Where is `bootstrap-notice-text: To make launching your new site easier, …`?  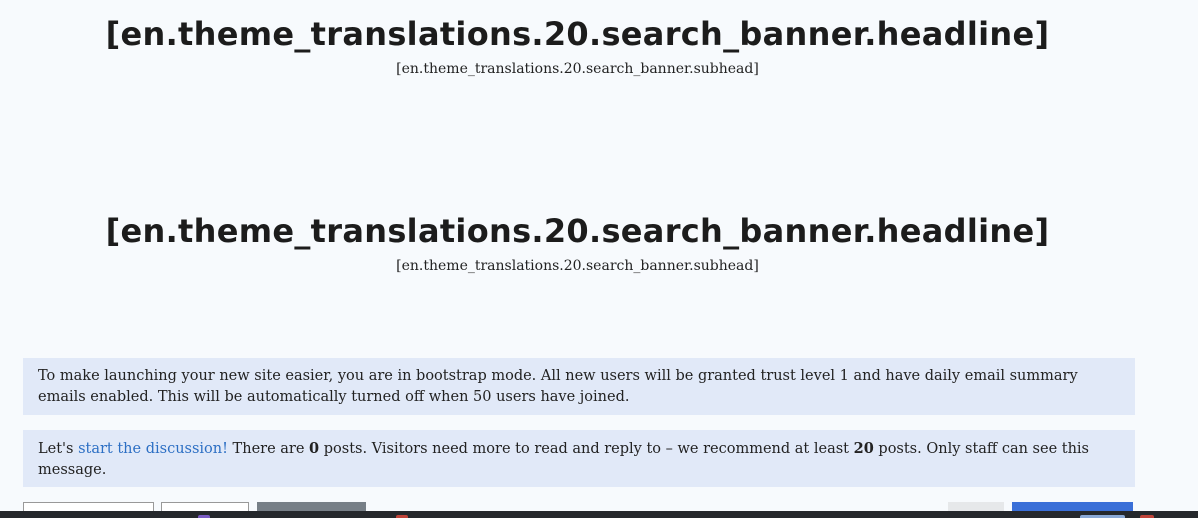 bootstrap-notice-text: To make launching your new site easier, … is located at coordinates (558, 386).